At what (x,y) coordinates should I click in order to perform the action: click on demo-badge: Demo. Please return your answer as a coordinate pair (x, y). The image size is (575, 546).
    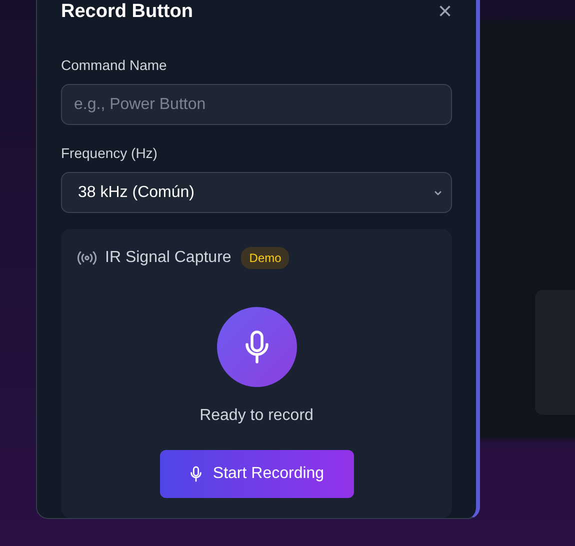
    Looking at the image, I should click on (265, 258).